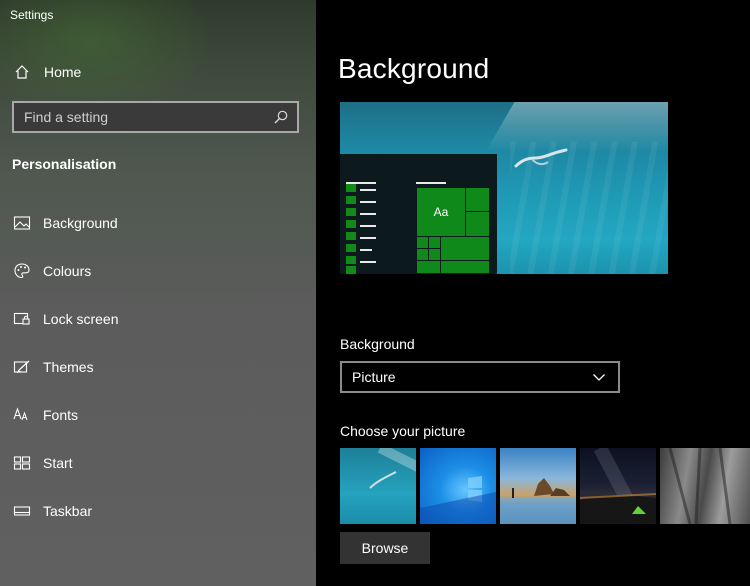 Image resolution: width=750 pixels, height=586 pixels. What do you see at coordinates (403, 431) in the screenshot?
I see `choose-picture-label: Choose your picture` at bounding box center [403, 431].